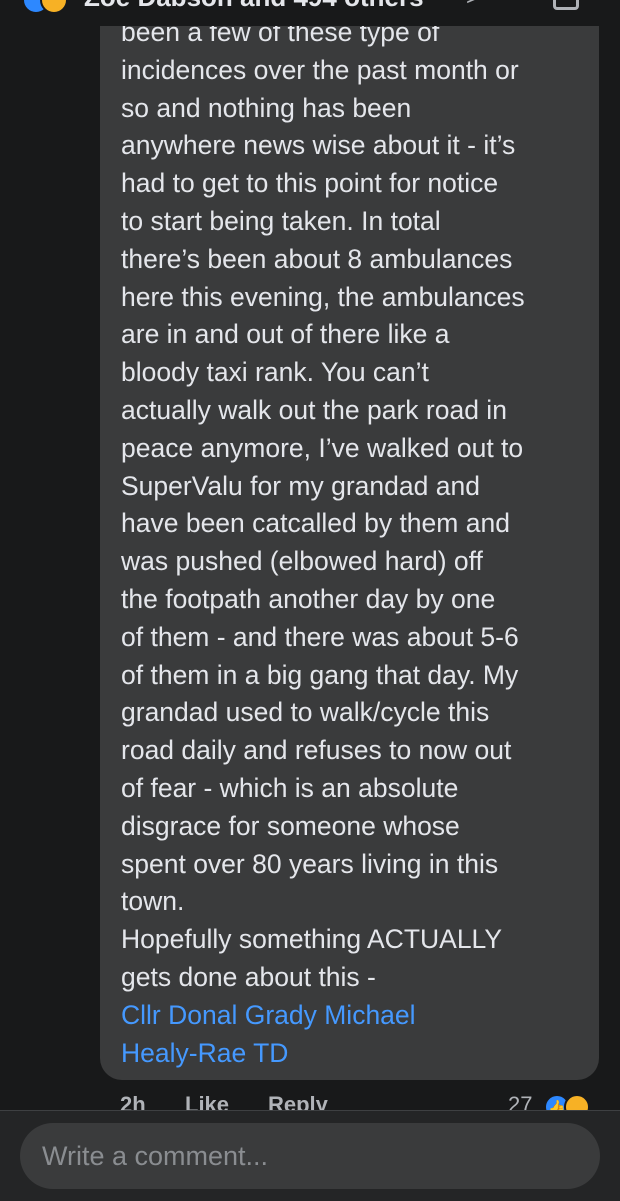 Image resolution: width=620 pixels, height=1201 pixels. I want to click on comment-line: road daily and refuses to now out, so click(316, 750).